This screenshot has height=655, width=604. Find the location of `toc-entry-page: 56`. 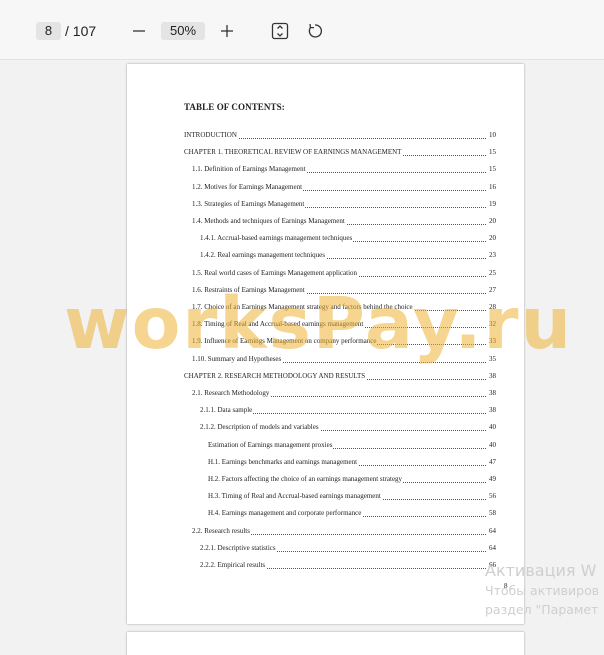

toc-entry-page: 56 is located at coordinates (492, 496).